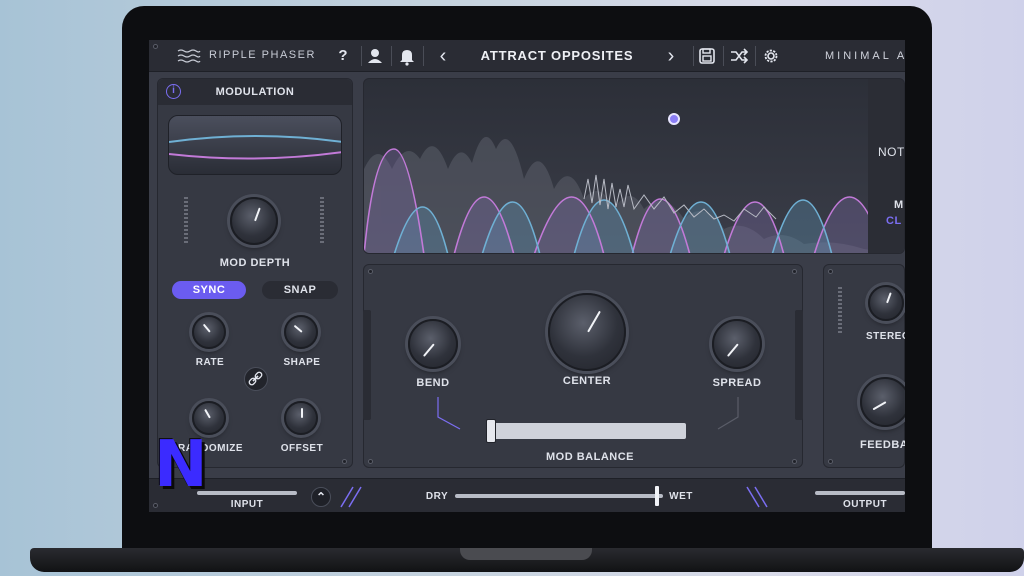 This screenshot has width=1024, height=576. What do you see at coordinates (656, 496) in the screenshot?
I see `dry-wet-handle` at bounding box center [656, 496].